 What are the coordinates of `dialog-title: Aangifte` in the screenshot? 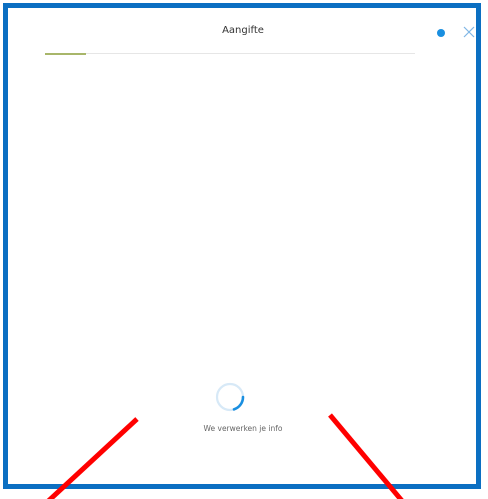 It's located at (243, 30).